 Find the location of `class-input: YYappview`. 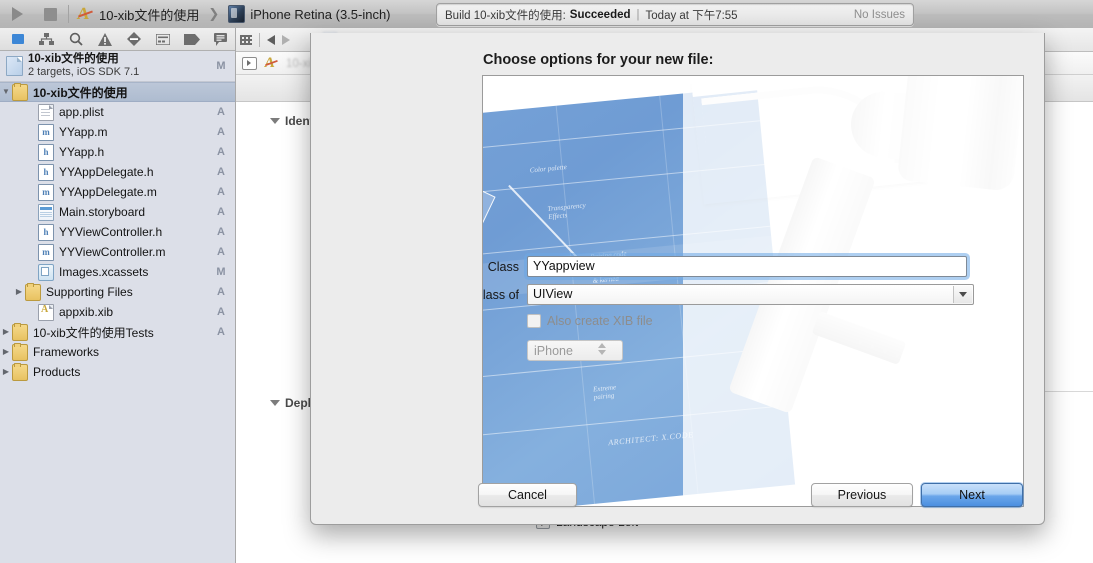

class-input: YYappview is located at coordinates (747, 266).